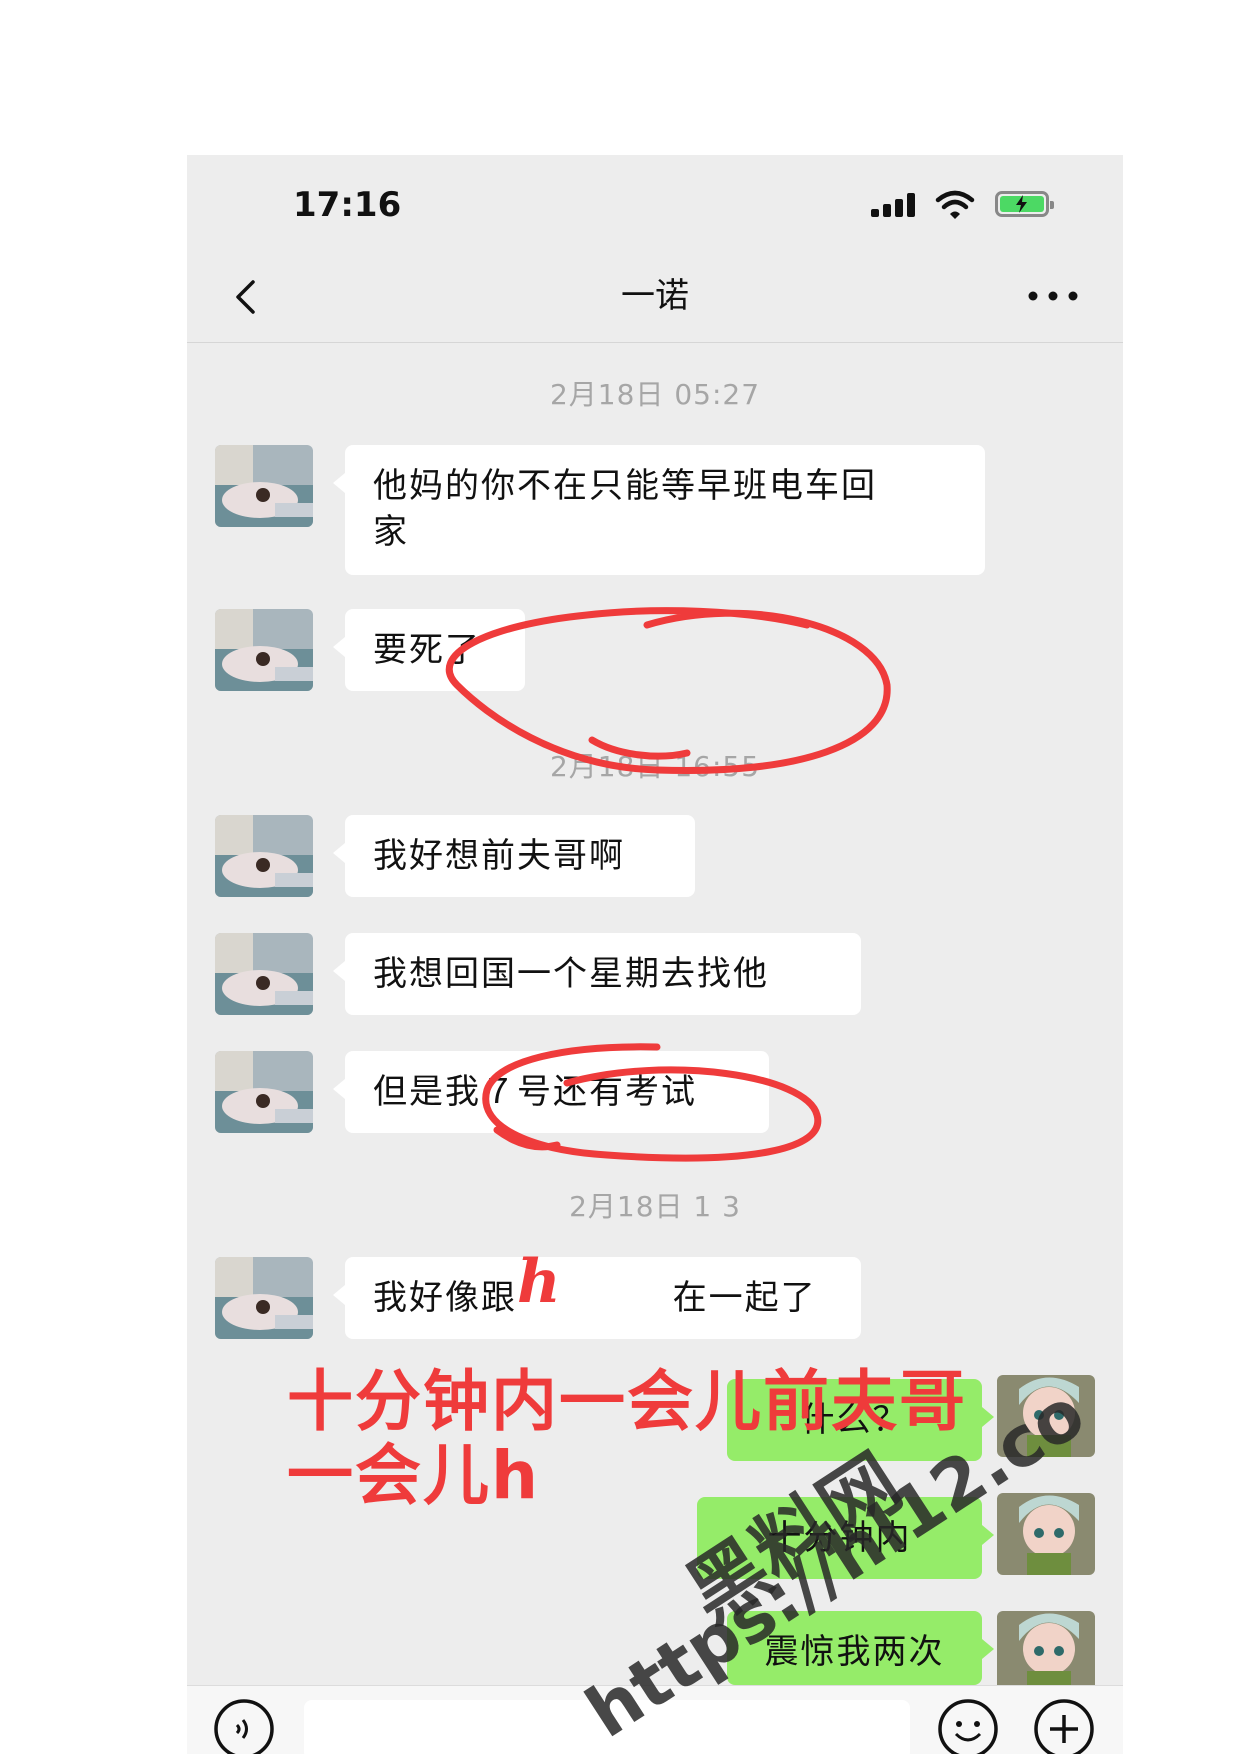  I want to click on annotation-line1: 十分钟内一会儿前夫哥, so click(627, 1401).